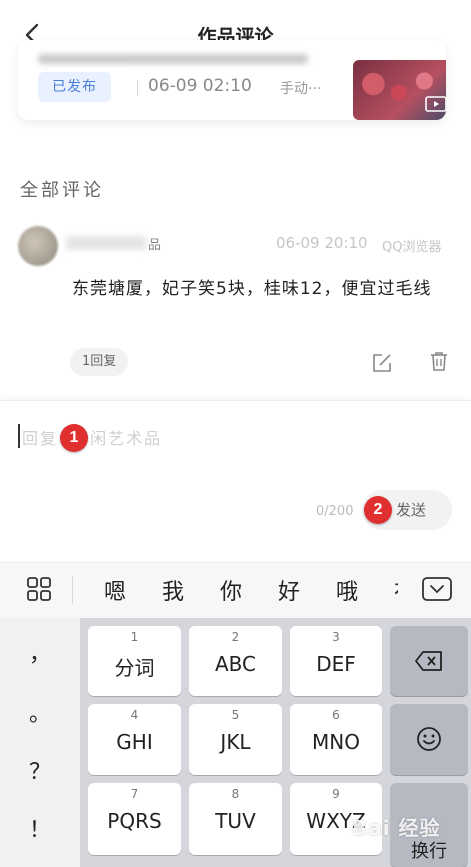 The height and width of the screenshot is (867, 471). I want to click on key-7: 7 PQRS, so click(134, 819).